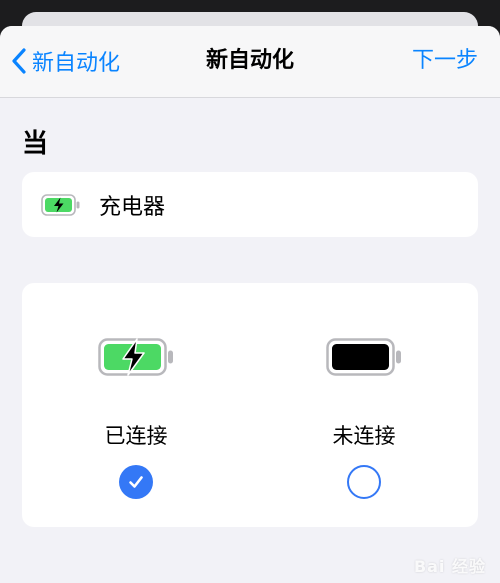  What do you see at coordinates (76, 63) in the screenshot?
I see `back-button-label: 新自动化` at bounding box center [76, 63].